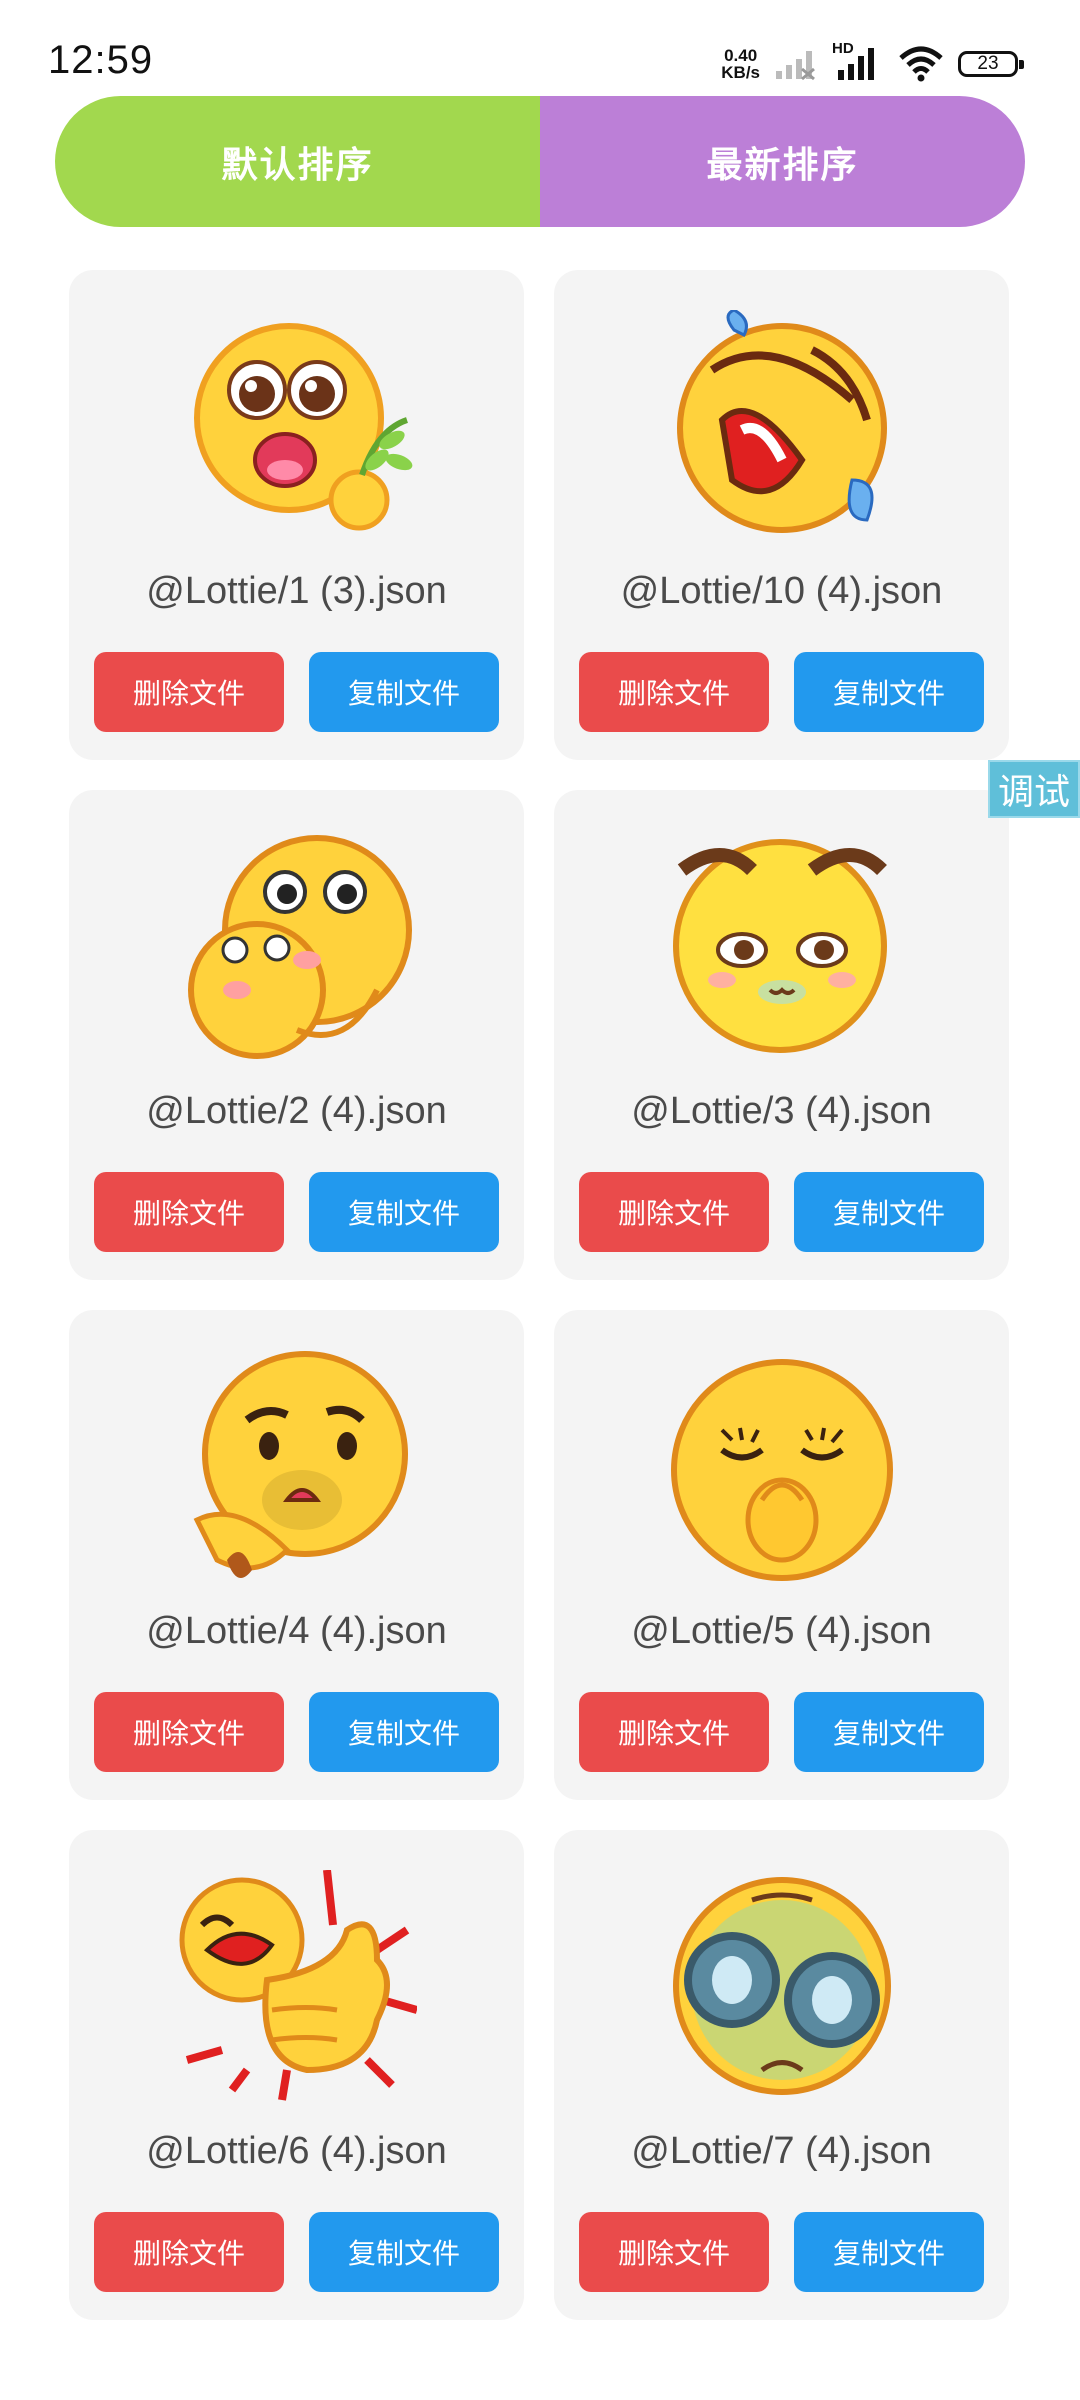  I want to click on file-name: @Lottie/3 (4).json, so click(781, 1111).